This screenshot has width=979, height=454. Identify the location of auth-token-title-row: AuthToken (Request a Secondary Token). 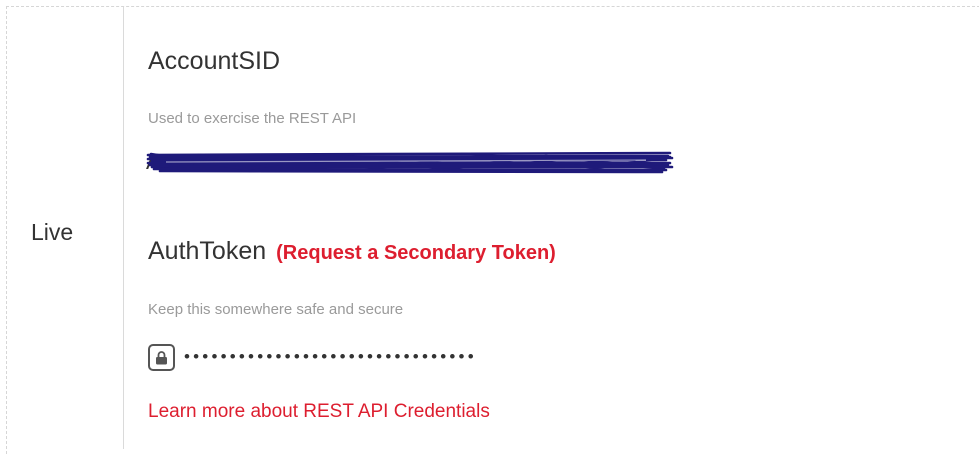
(352, 251).